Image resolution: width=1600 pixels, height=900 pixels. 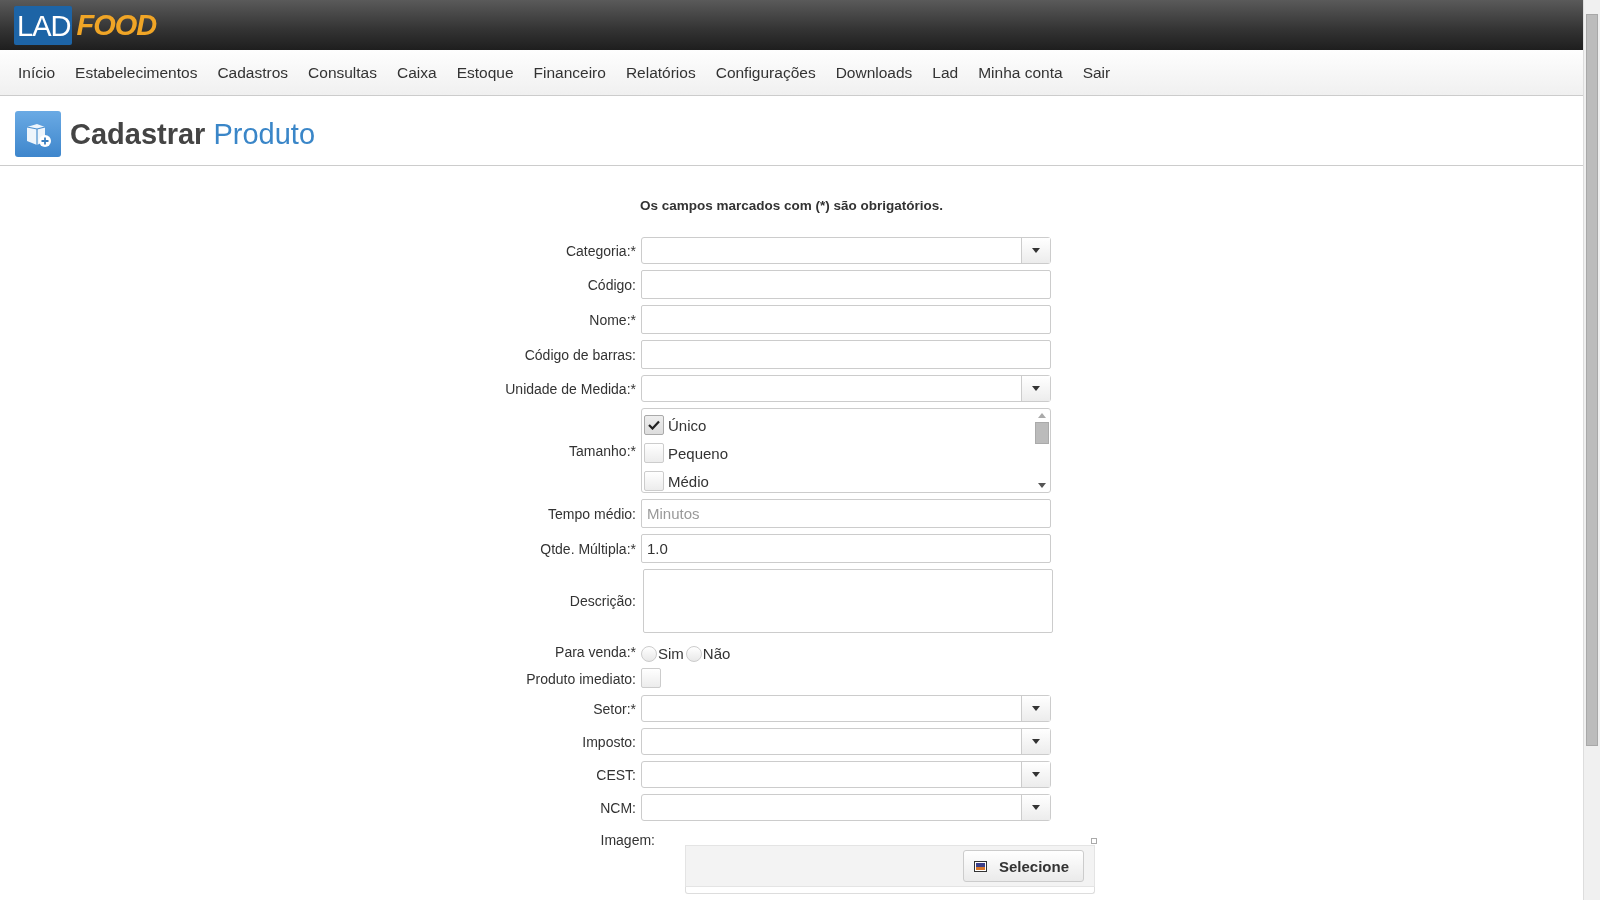 What do you see at coordinates (1094, 841) in the screenshot?
I see `resize-handle-icon` at bounding box center [1094, 841].